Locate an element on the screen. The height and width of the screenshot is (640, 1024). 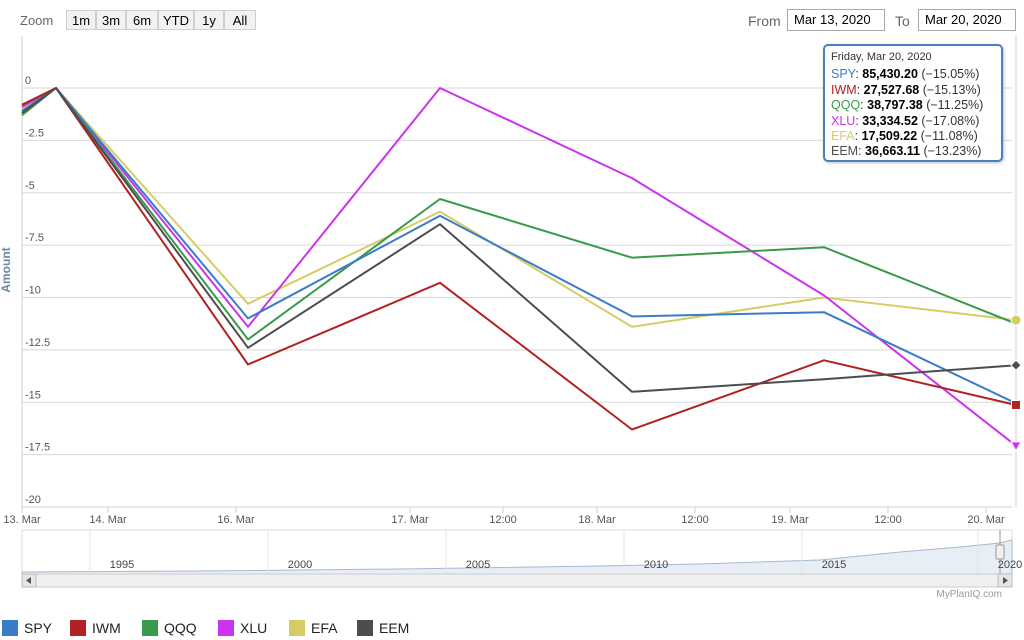
navigator-year-label: 2005 is located at coordinates (478, 565).